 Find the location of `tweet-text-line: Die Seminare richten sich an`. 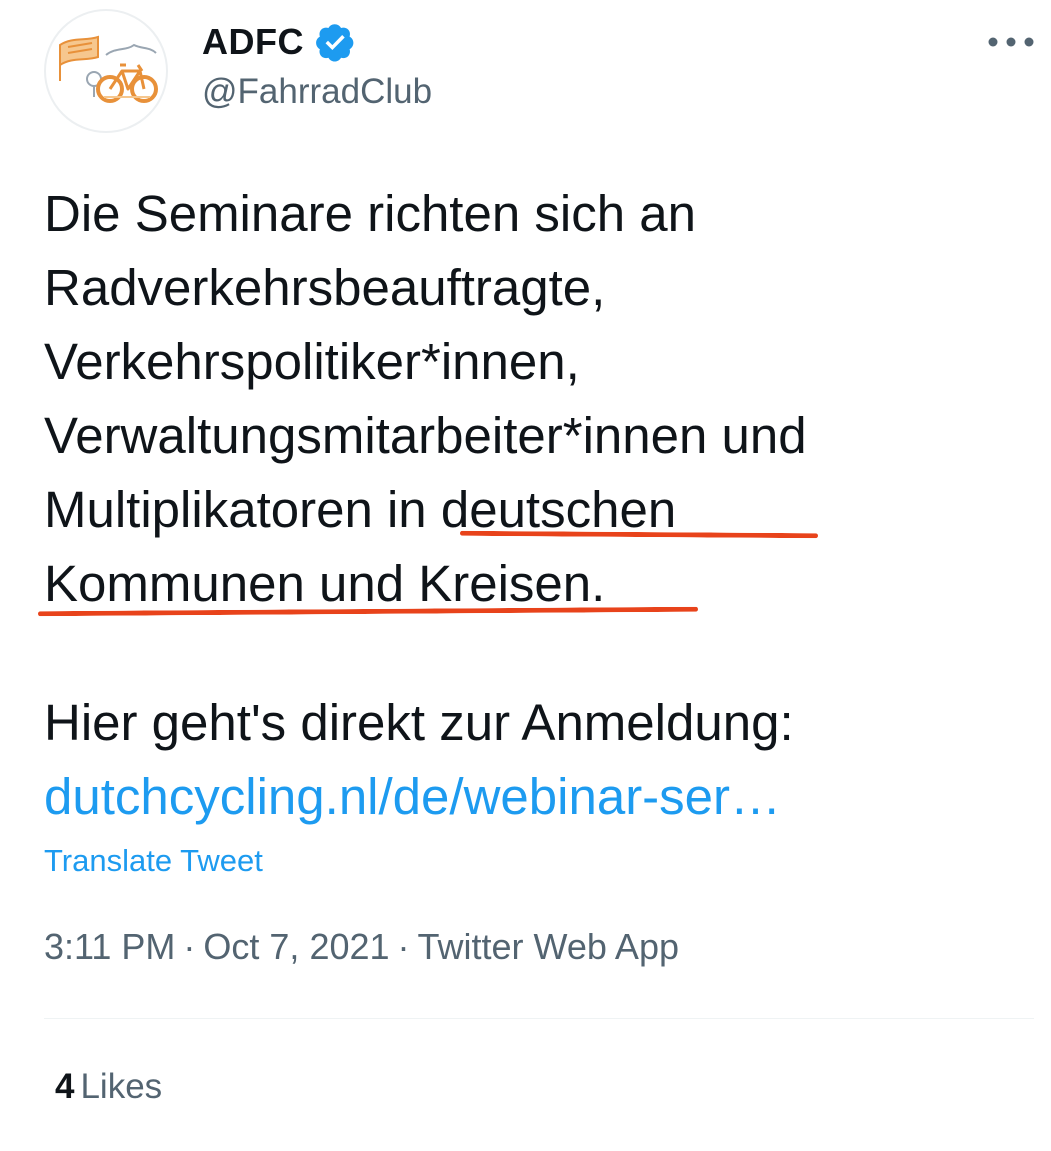

tweet-text-line: Die Seminare richten sich an is located at coordinates (370, 213).